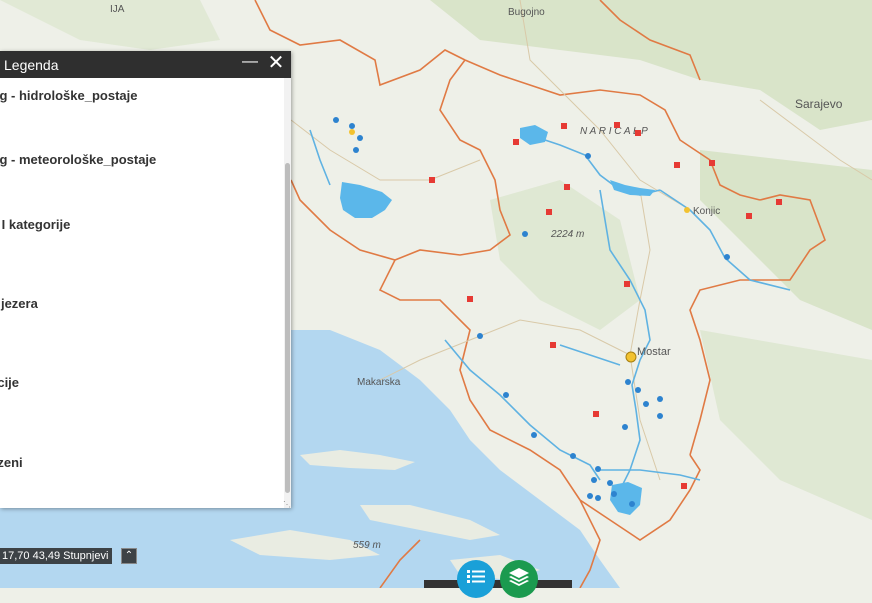 The image size is (872, 603). What do you see at coordinates (276, 63) in the screenshot?
I see `close-icon: ✕` at bounding box center [276, 63].